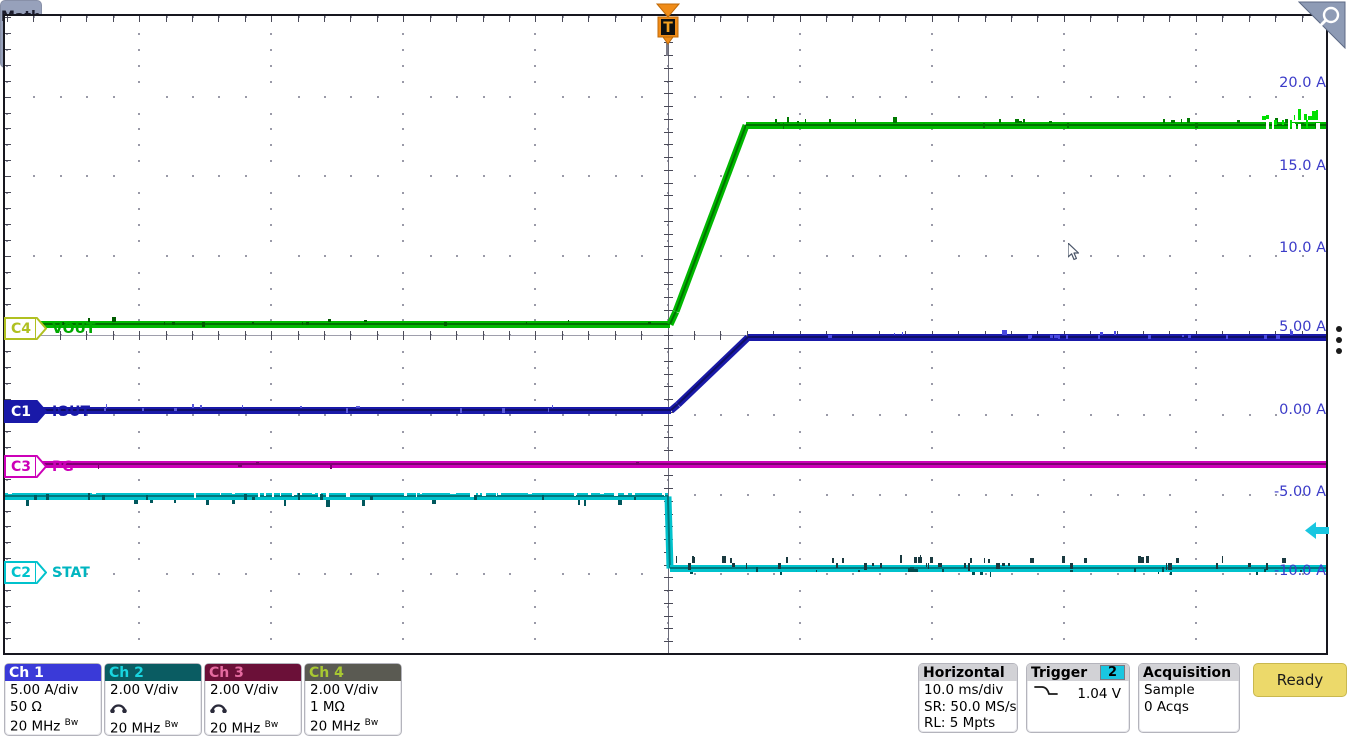 The width and height of the screenshot is (1350, 737). I want to click on trigger-level-arrow, so click(1317, 530).